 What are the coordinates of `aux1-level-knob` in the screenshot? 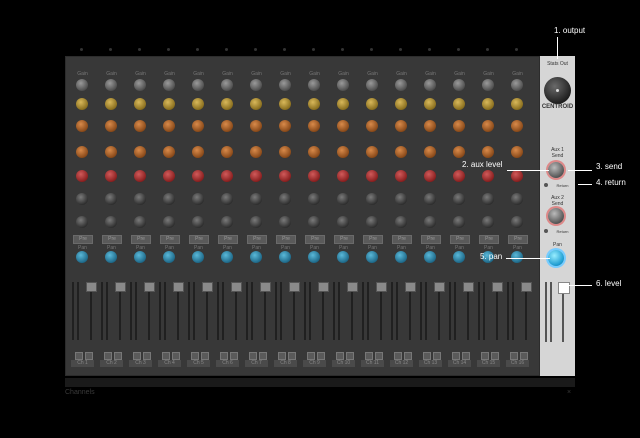 It's located at (556, 170).